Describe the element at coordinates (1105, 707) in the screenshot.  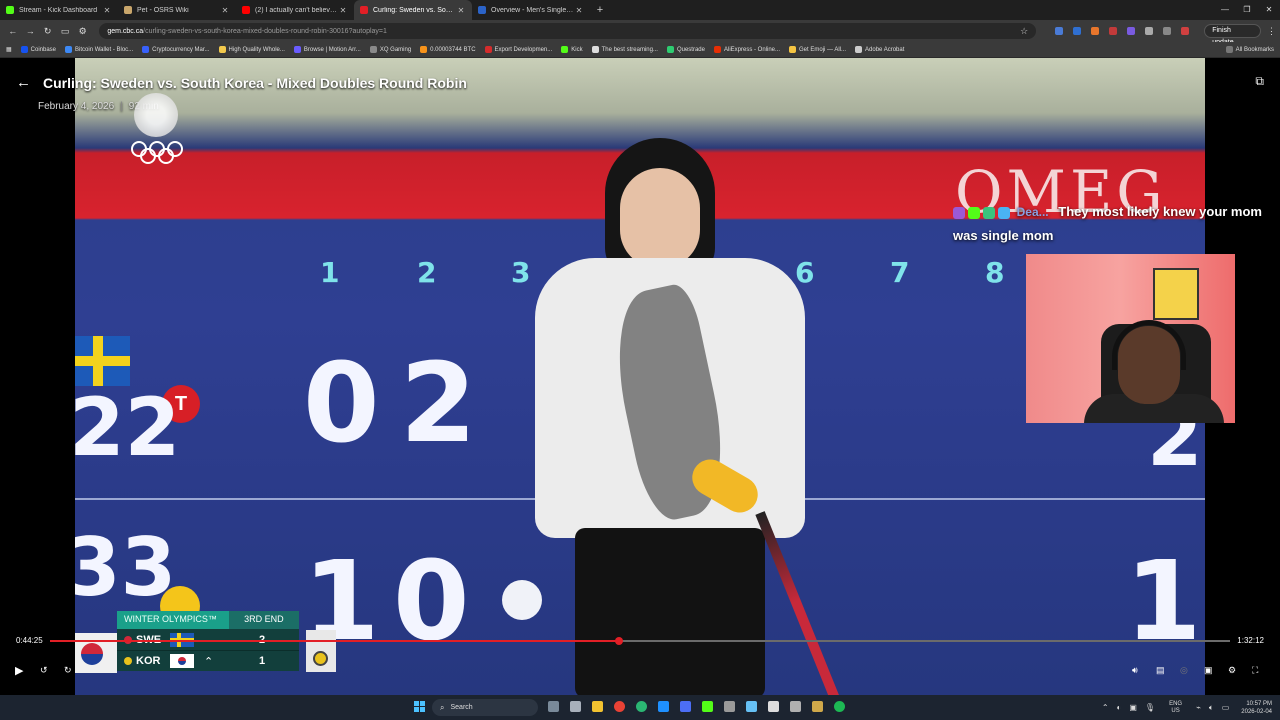
I see `chevron-up-icon: ⌃` at that location.